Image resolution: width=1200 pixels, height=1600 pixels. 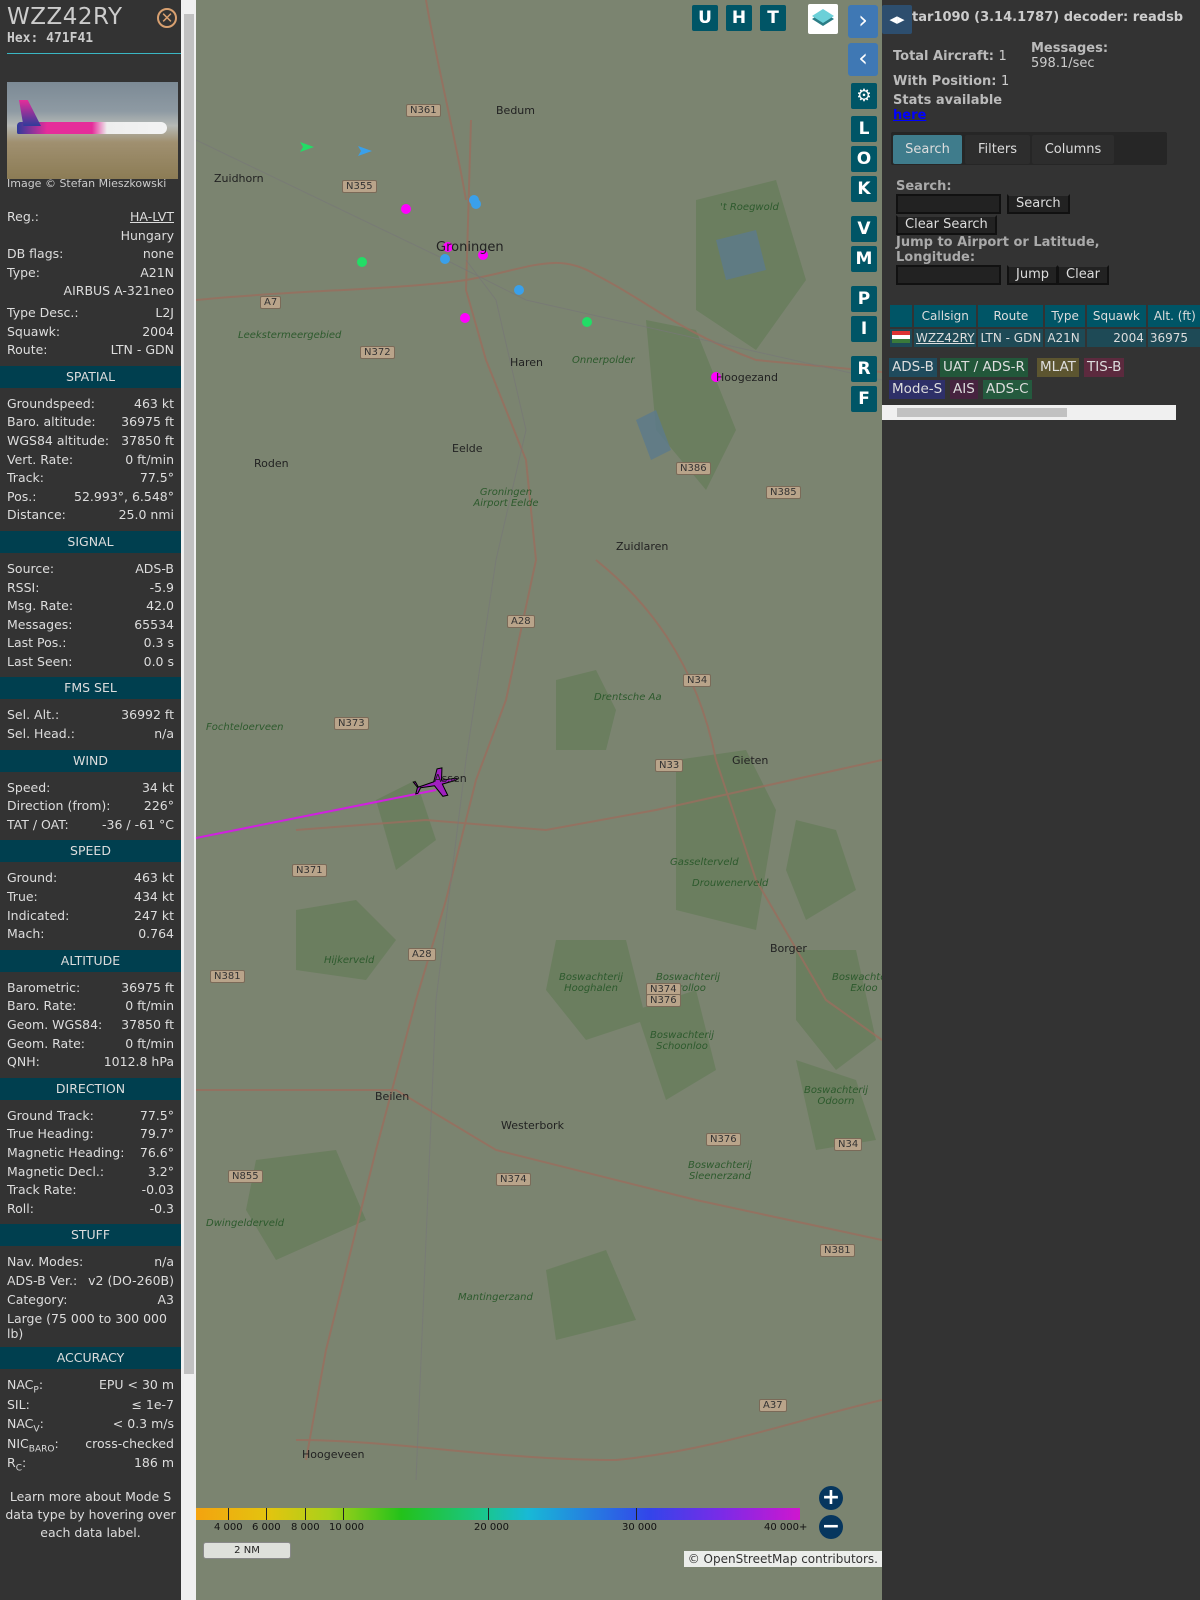 I want to click on detail-label: Track:, so click(x=25, y=478).